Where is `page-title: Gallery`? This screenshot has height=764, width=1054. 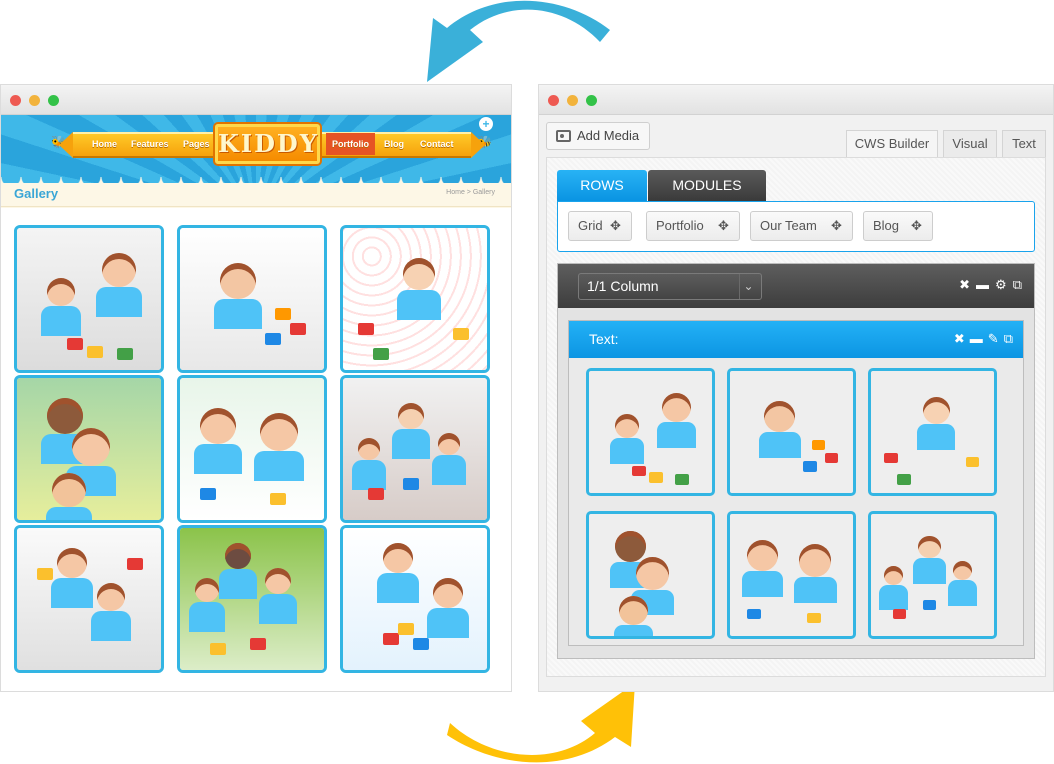 page-title: Gallery is located at coordinates (36, 193).